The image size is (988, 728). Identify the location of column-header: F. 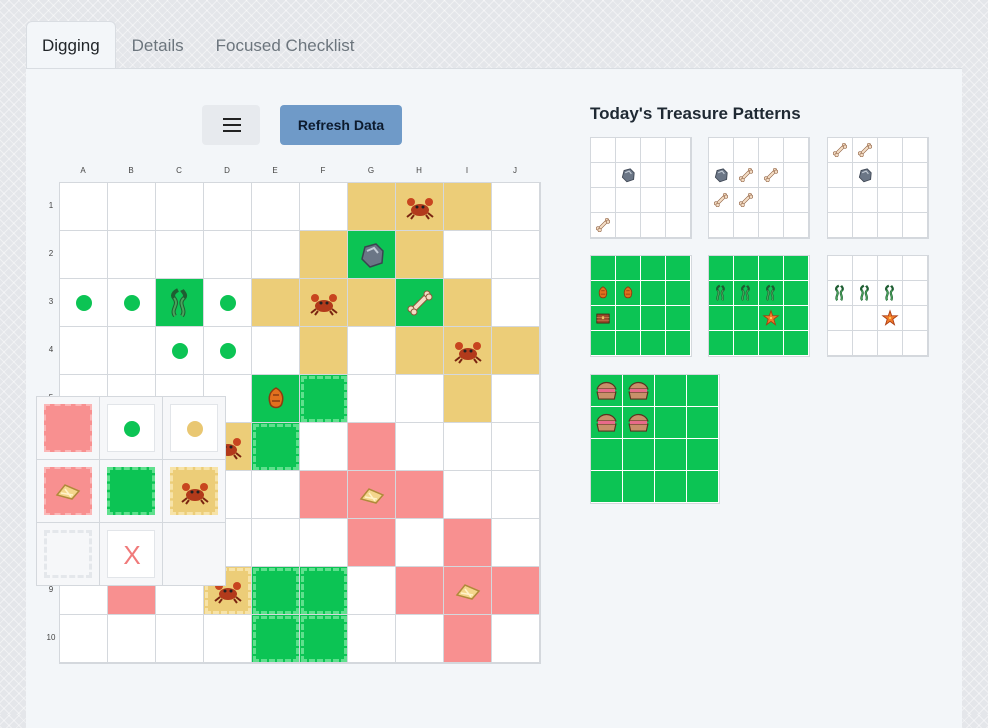
(323, 170).